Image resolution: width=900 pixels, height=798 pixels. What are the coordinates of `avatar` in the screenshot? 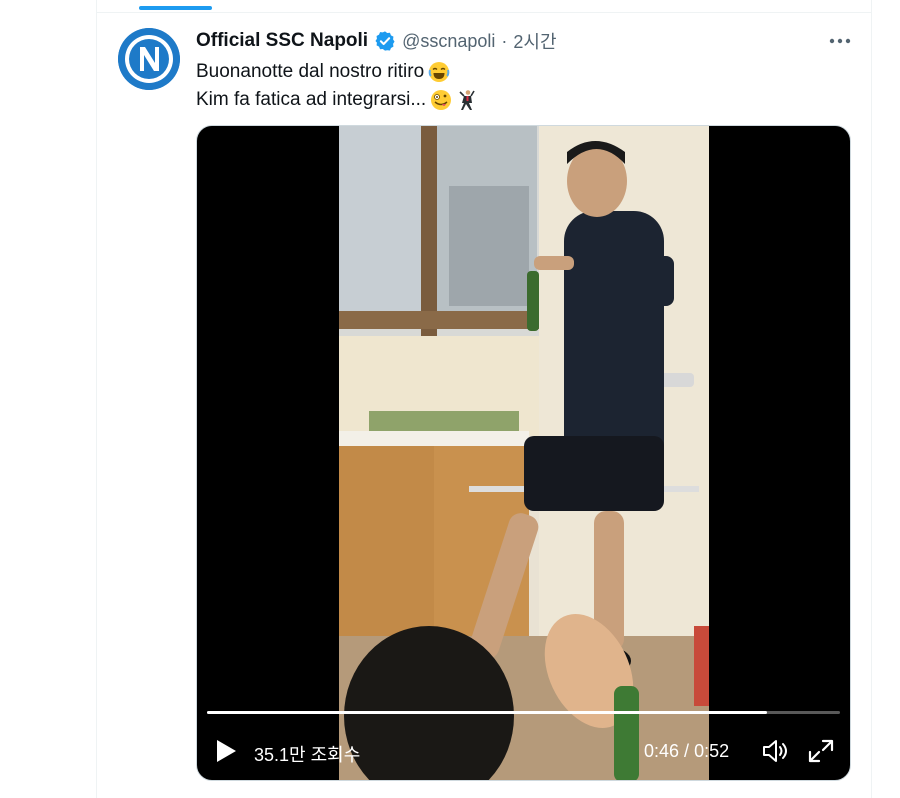 It's located at (149, 59).